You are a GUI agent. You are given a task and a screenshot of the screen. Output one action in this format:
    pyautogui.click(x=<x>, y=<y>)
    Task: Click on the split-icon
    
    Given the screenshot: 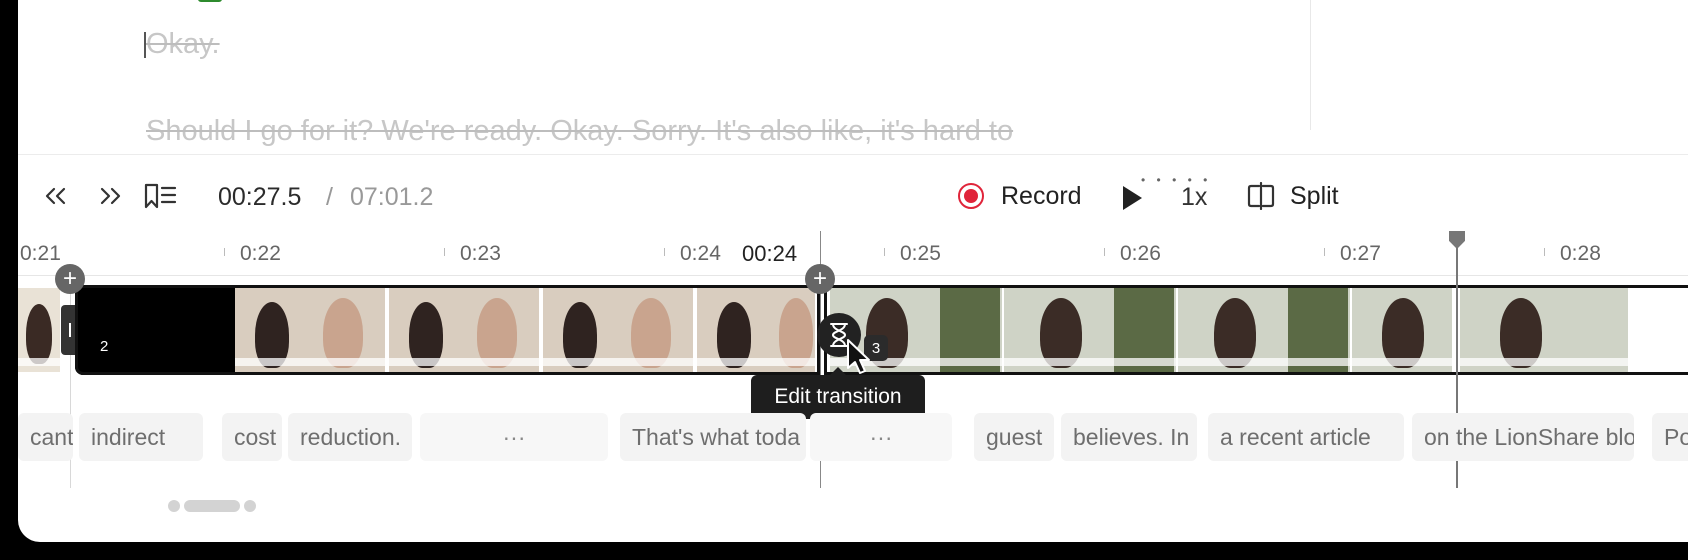 What is the action you would take?
    pyautogui.click(x=1261, y=196)
    